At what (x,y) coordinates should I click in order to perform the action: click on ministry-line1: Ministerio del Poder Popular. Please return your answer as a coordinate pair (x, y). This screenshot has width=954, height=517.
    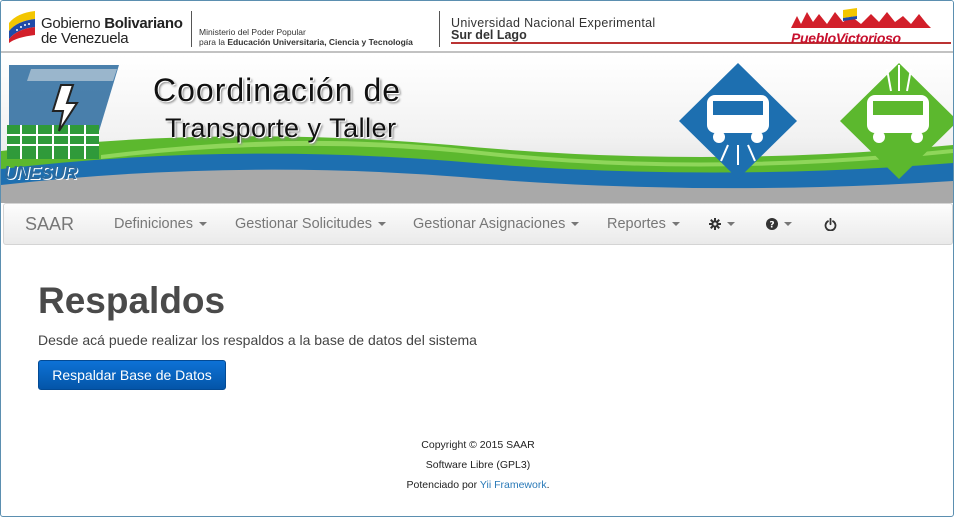
    Looking at the image, I should click on (252, 32).